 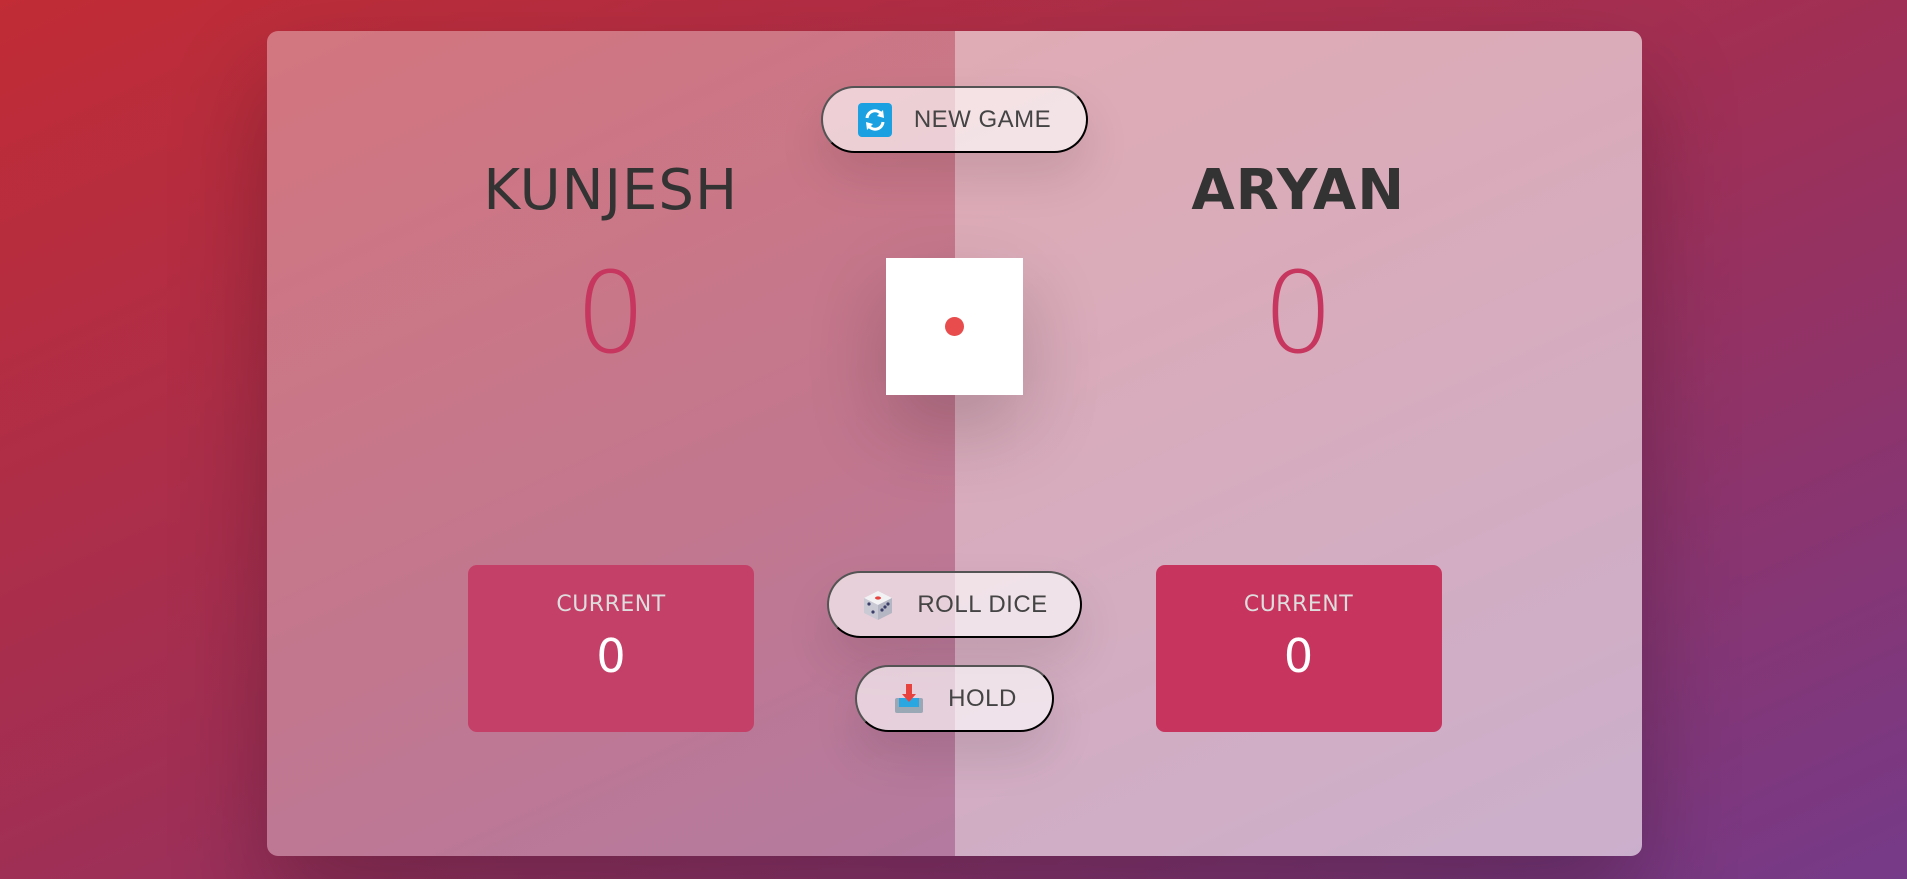 I want to click on dice-pip, so click(x=954, y=326).